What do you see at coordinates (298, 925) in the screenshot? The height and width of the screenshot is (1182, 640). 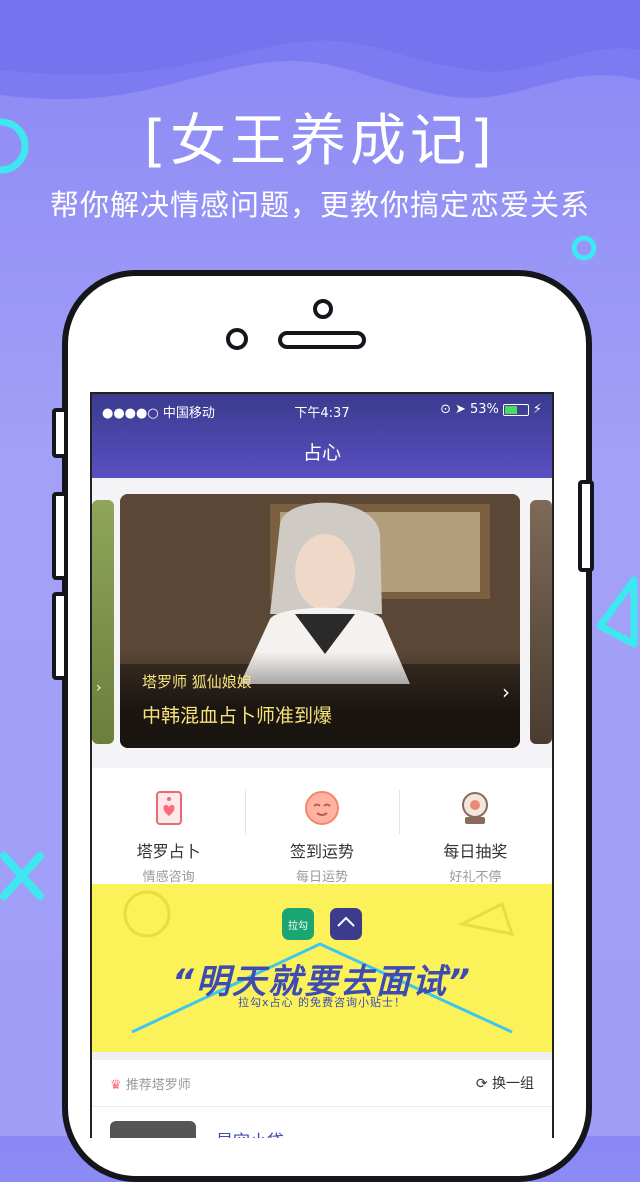 I see `lagou-badge-text: 拉勾` at bounding box center [298, 925].